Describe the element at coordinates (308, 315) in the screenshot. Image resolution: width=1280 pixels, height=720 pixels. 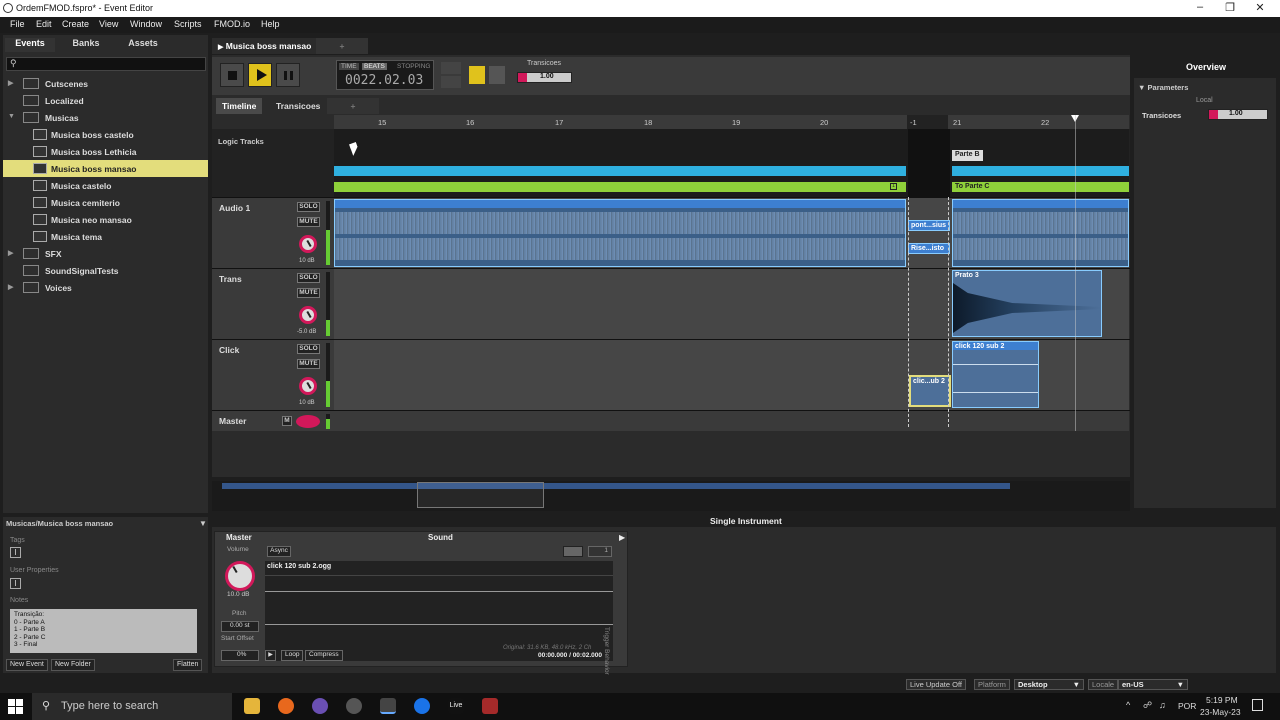
I see `volume-knob` at that location.